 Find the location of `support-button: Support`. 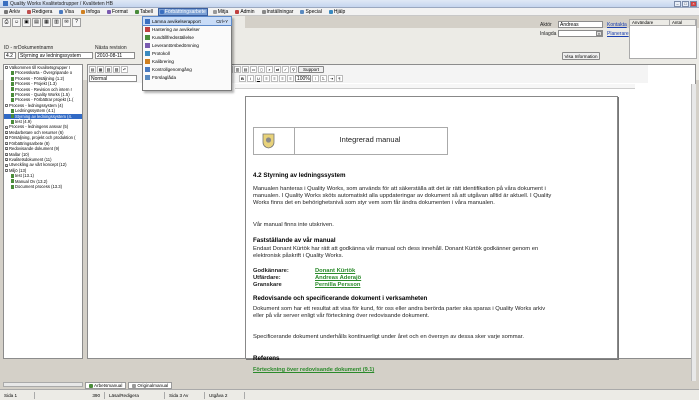

support-button: Support is located at coordinates (311, 69).